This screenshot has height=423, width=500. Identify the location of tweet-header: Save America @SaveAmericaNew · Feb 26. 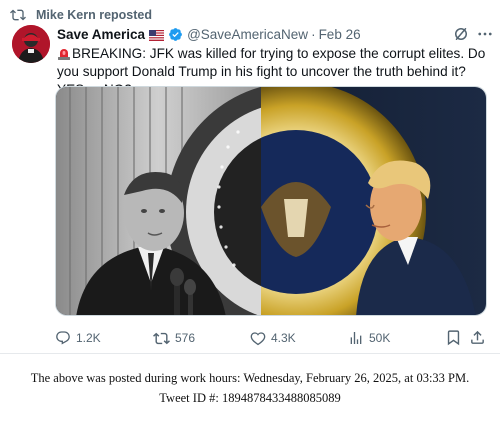
(209, 34).